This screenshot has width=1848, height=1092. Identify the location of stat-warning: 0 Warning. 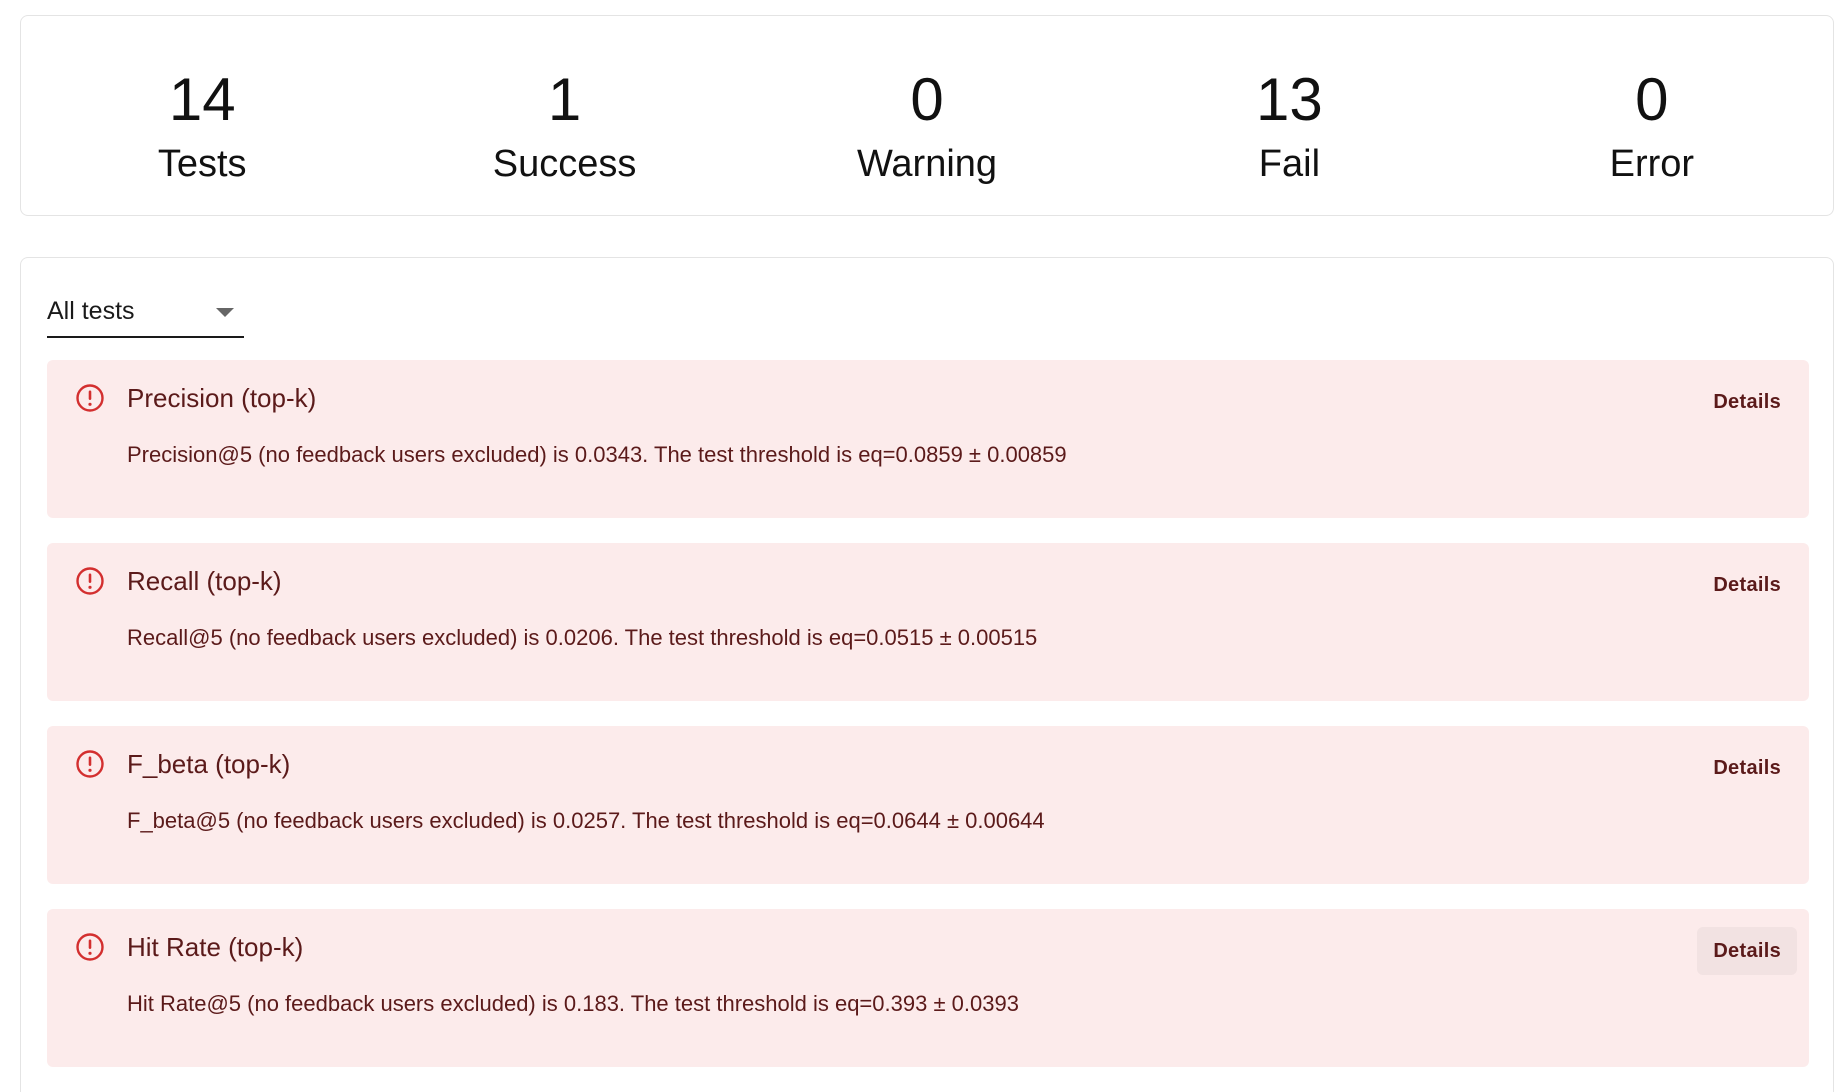
(927, 115).